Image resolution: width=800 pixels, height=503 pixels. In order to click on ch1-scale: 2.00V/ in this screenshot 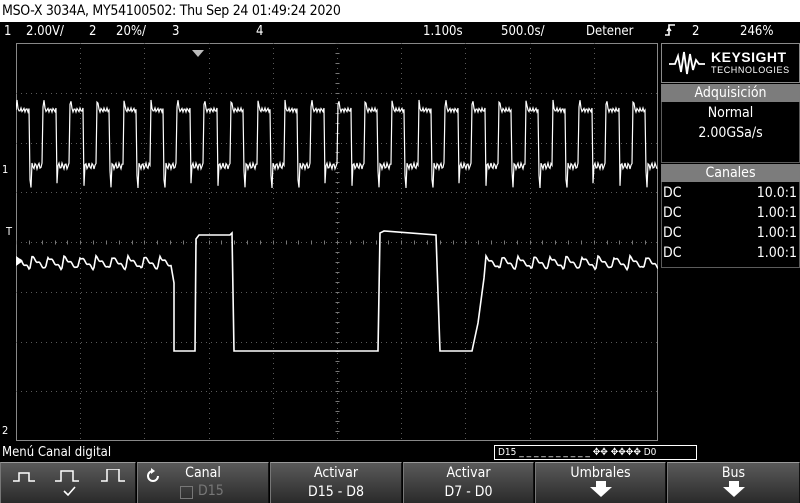, I will do `click(45, 31)`.